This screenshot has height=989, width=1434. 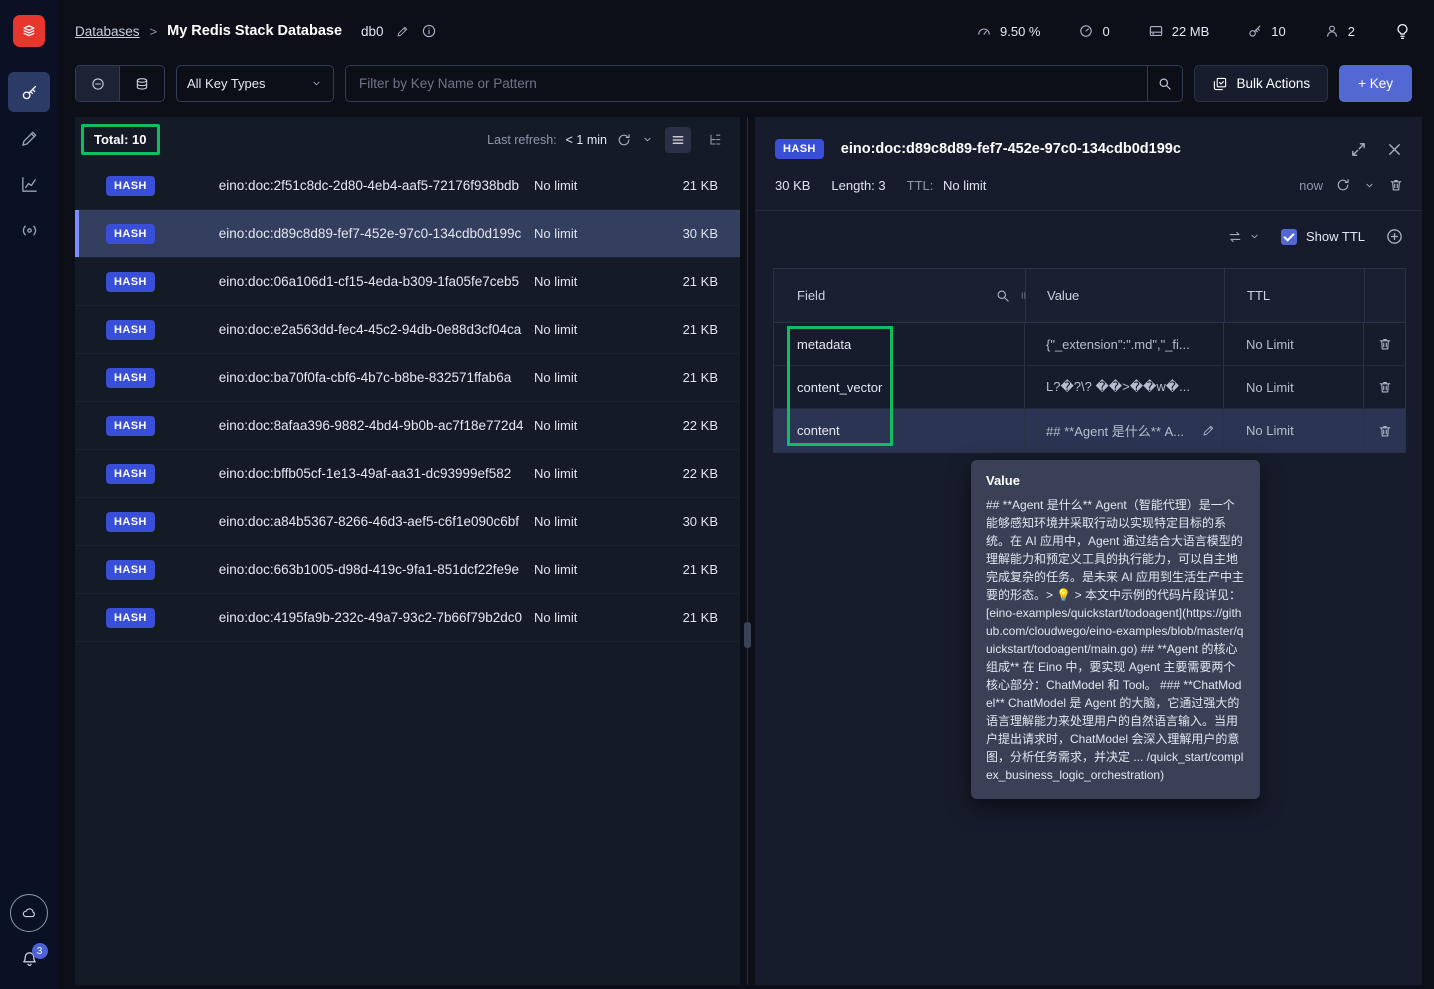 What do you see at coordinates (1208, 430) in the screenshot?
I see `edit-value-button` at bounding box center [1208, 430].